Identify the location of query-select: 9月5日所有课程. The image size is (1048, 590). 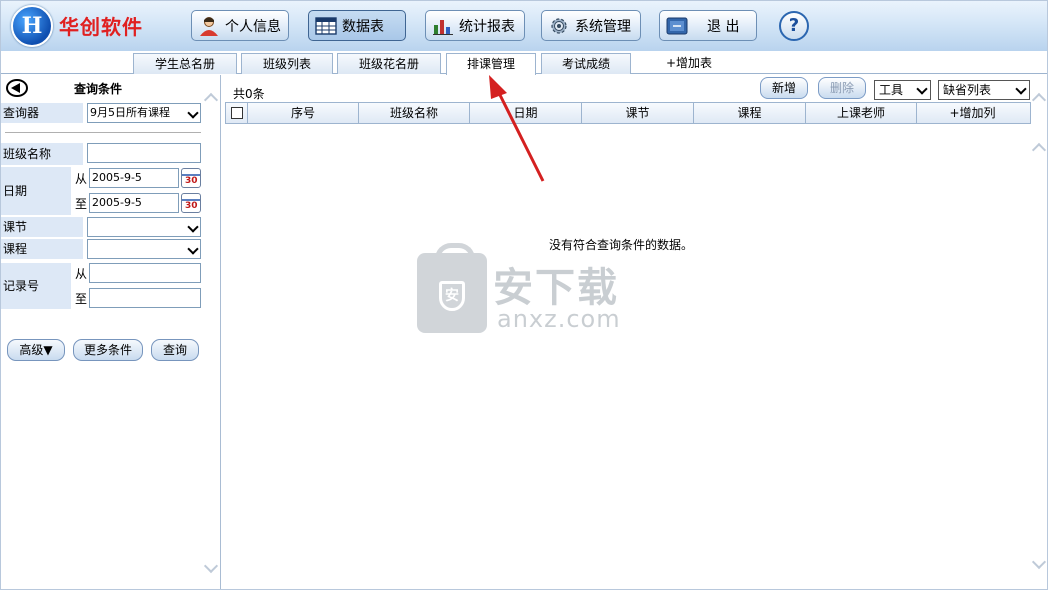
(144, 113).